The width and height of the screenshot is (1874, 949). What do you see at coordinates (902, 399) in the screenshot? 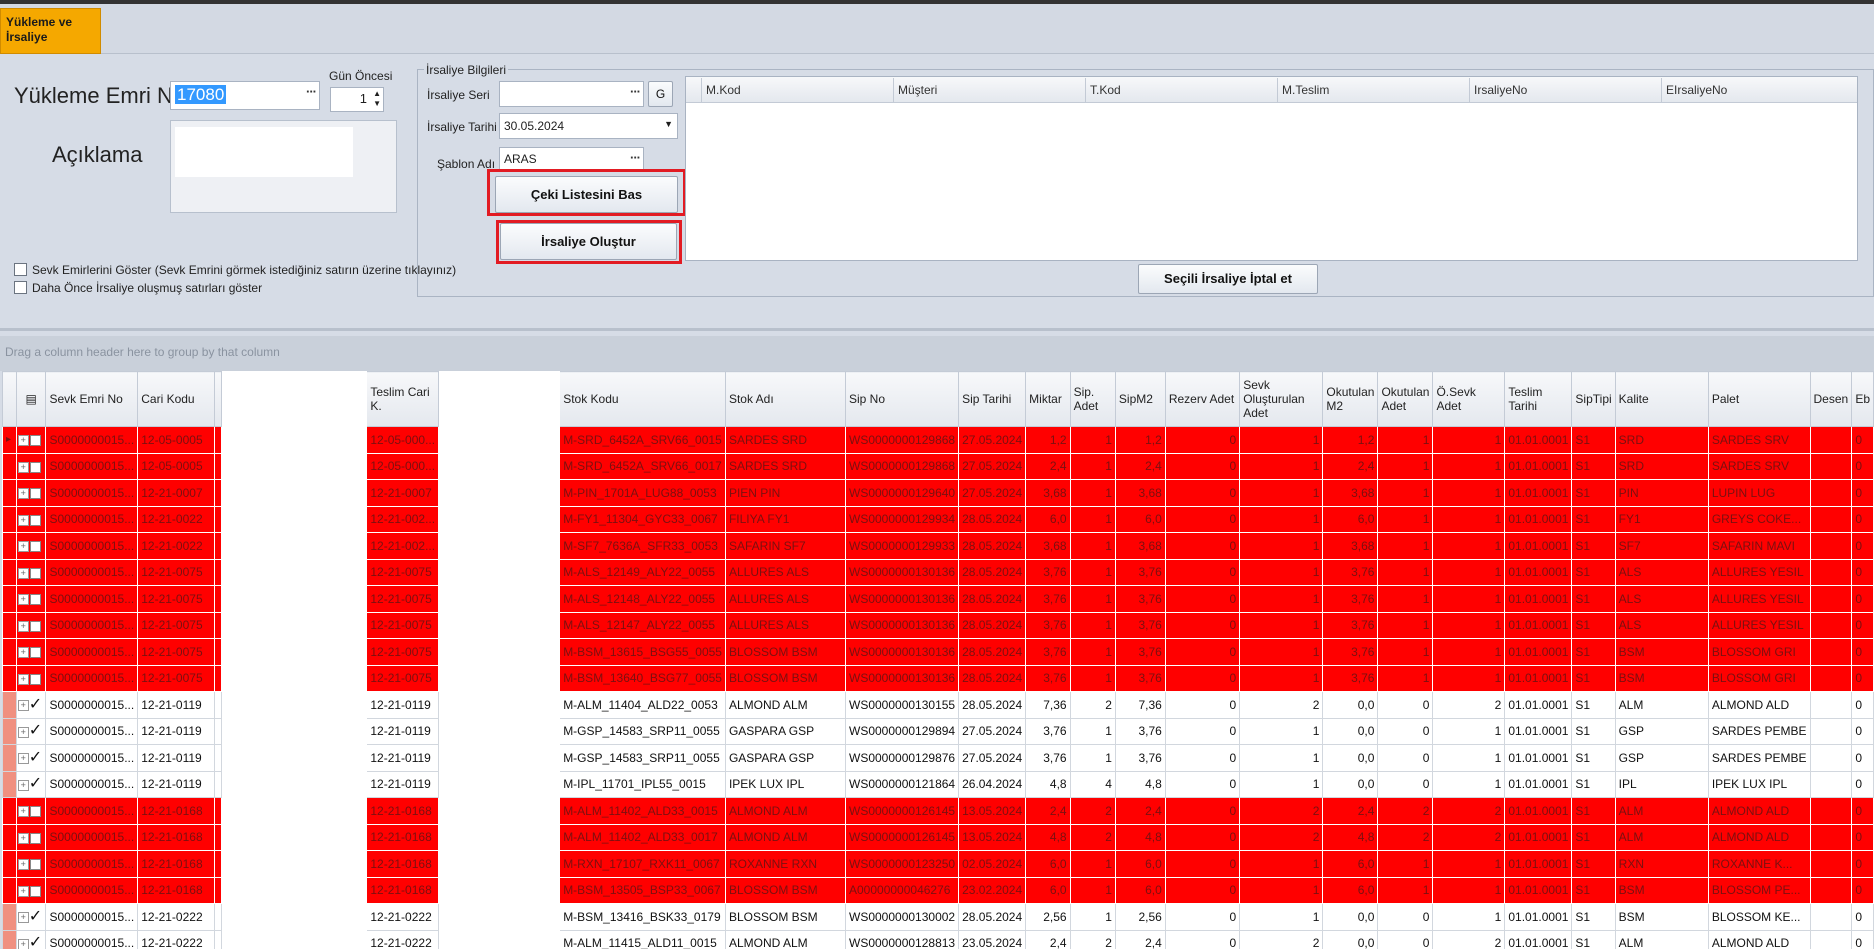
I see `col-sip-no: Sip No` at bounding box center [902, 399].